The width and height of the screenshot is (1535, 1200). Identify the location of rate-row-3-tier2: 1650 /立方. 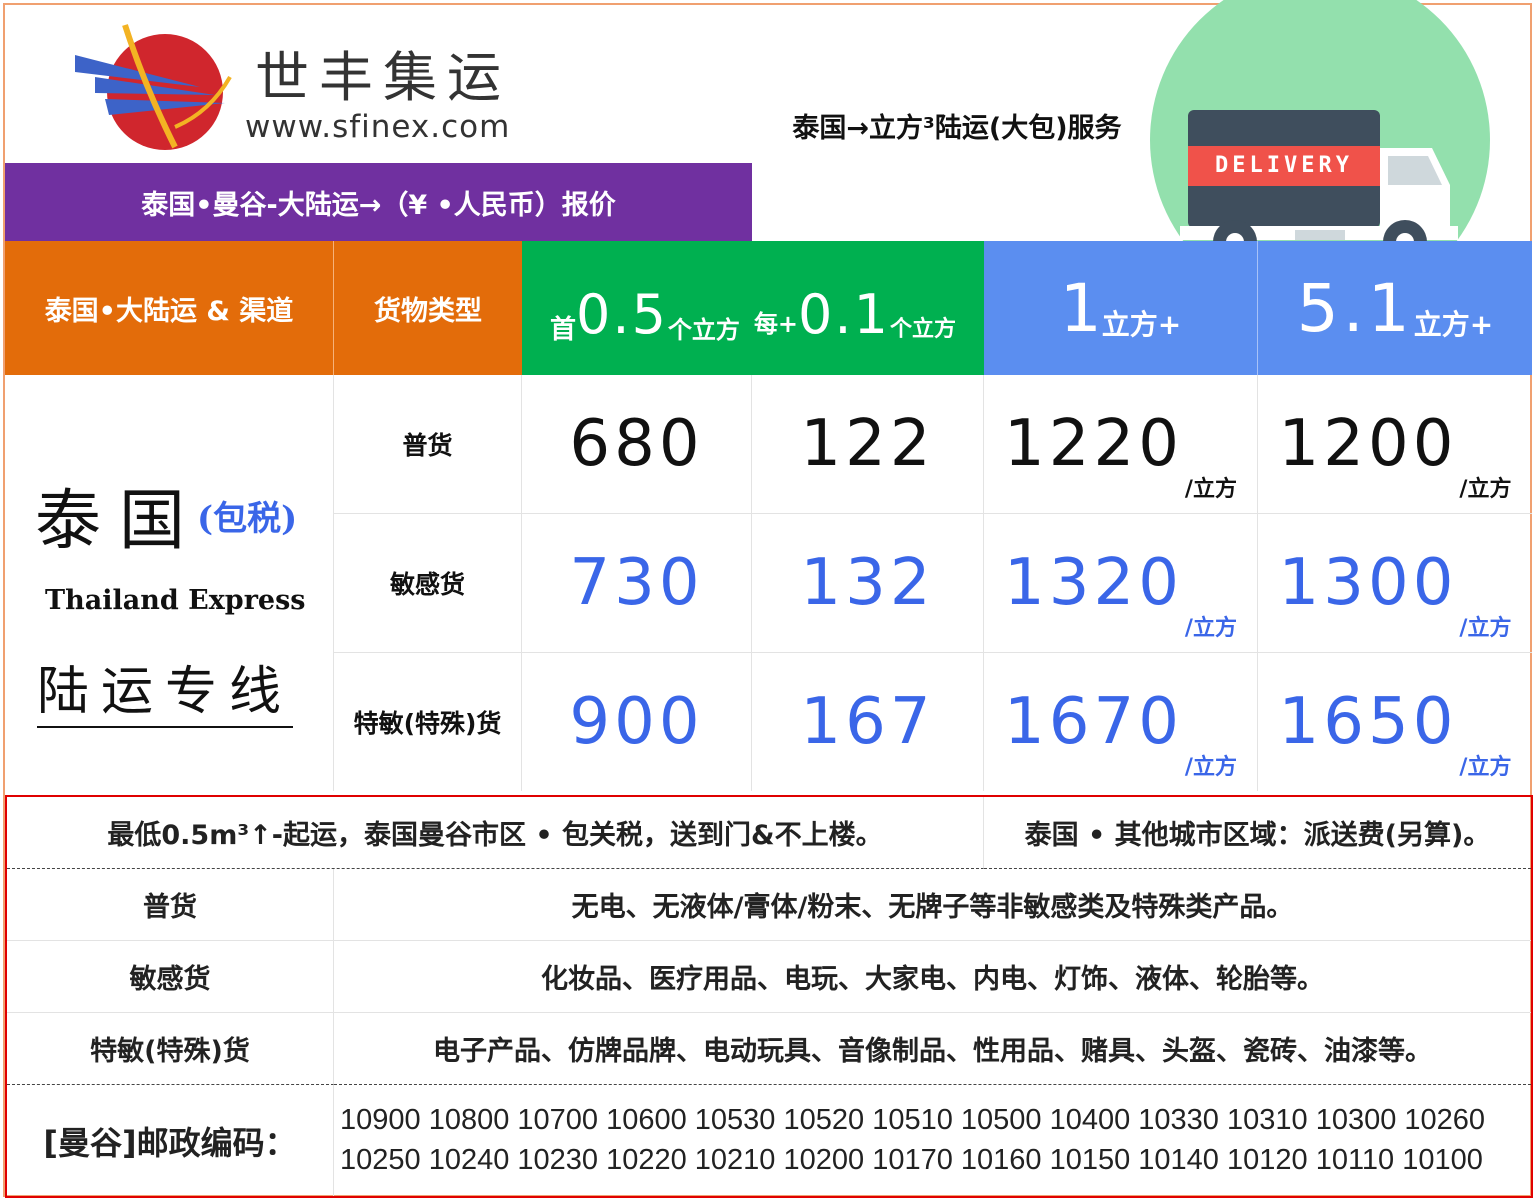
(1395, 722).